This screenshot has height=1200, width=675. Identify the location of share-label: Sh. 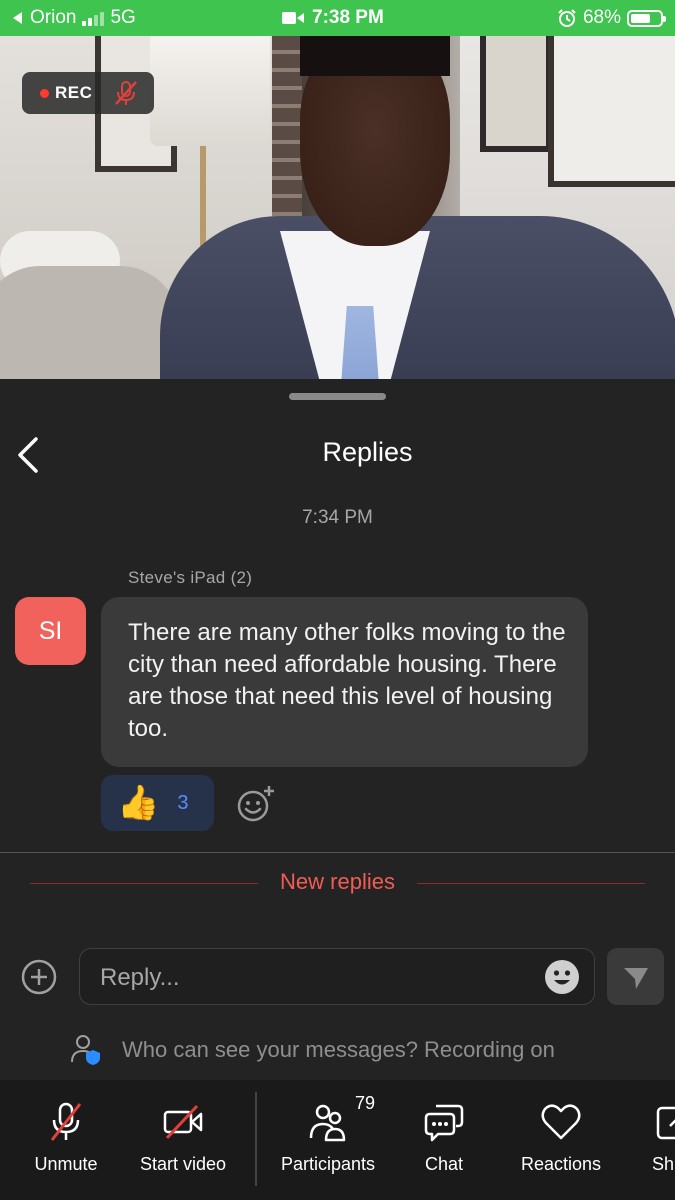
(663, 1164).